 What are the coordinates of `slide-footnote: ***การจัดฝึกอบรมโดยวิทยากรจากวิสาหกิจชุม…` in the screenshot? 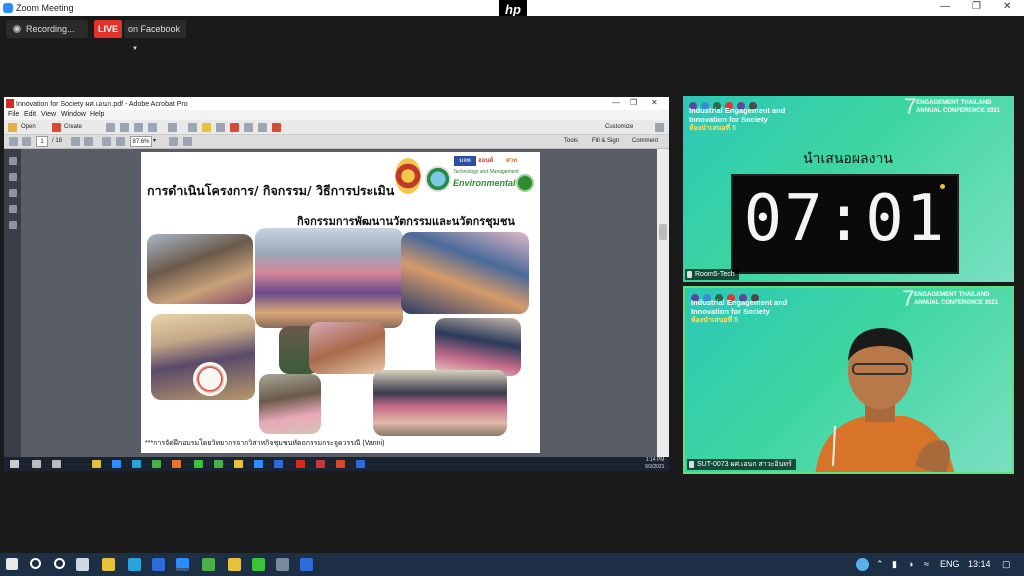 It's located at (265, 443).